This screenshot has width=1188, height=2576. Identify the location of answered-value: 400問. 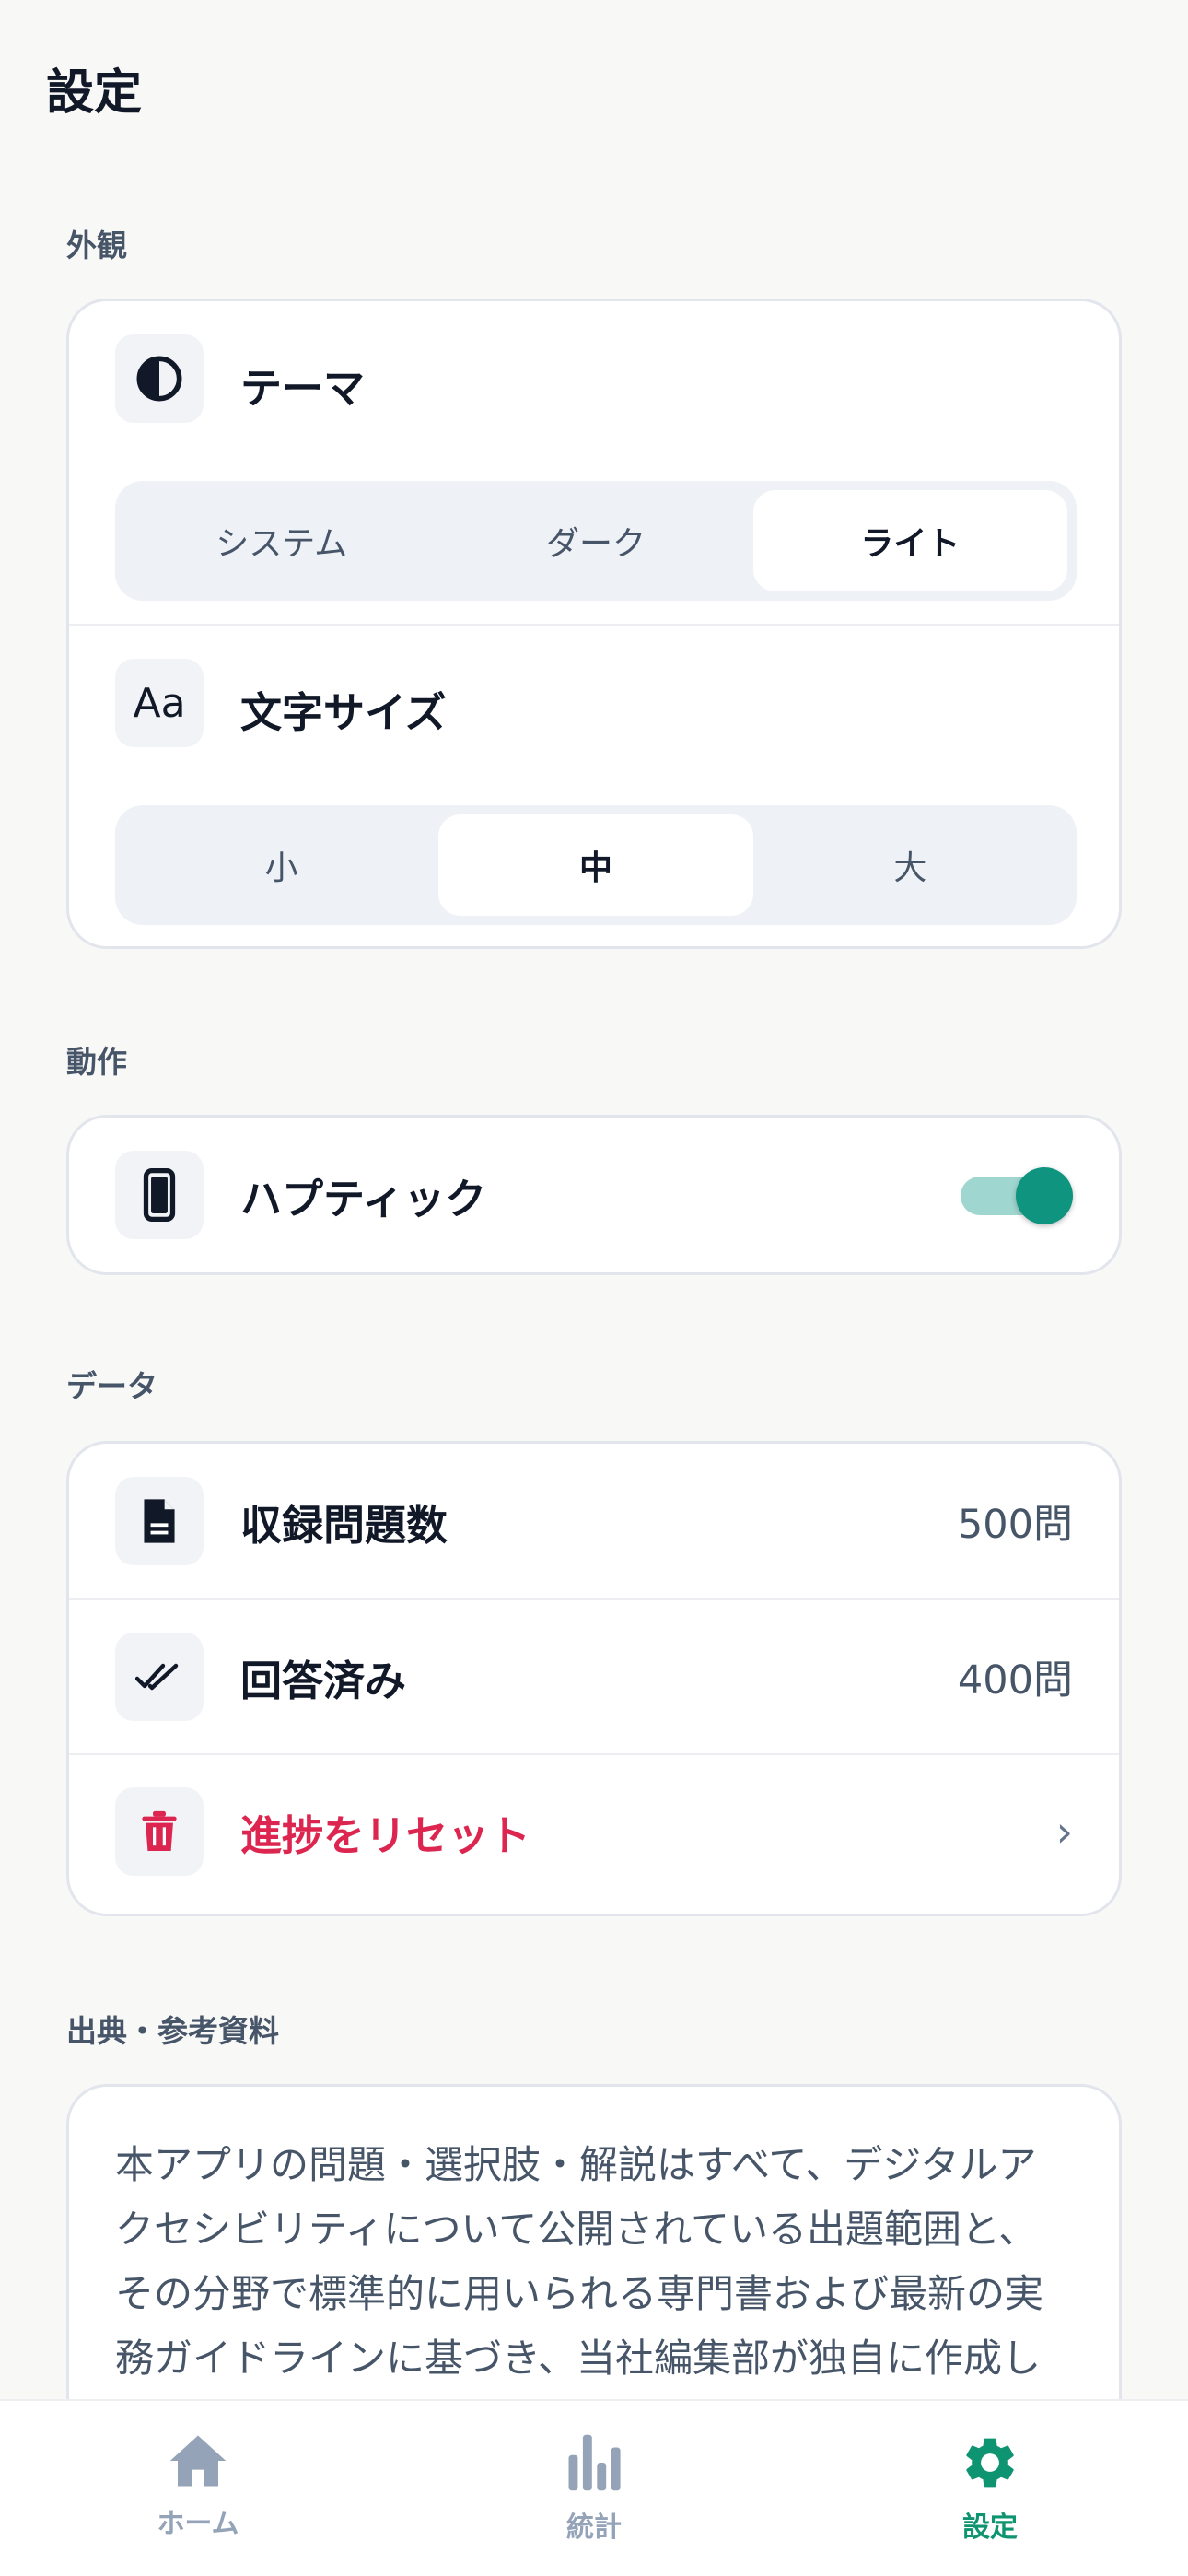
(1015, 1680).